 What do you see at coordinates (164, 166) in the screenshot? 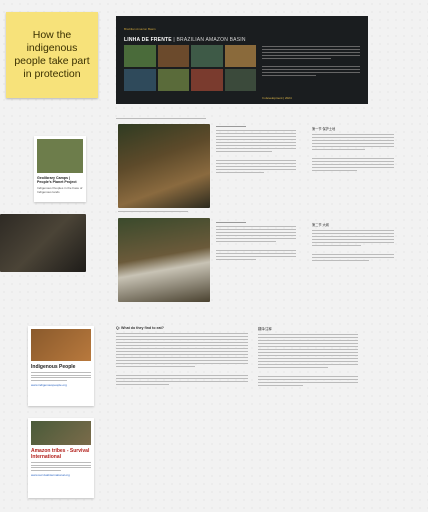
I see `indigenous-group-photo` at bounding box center [164, 166].